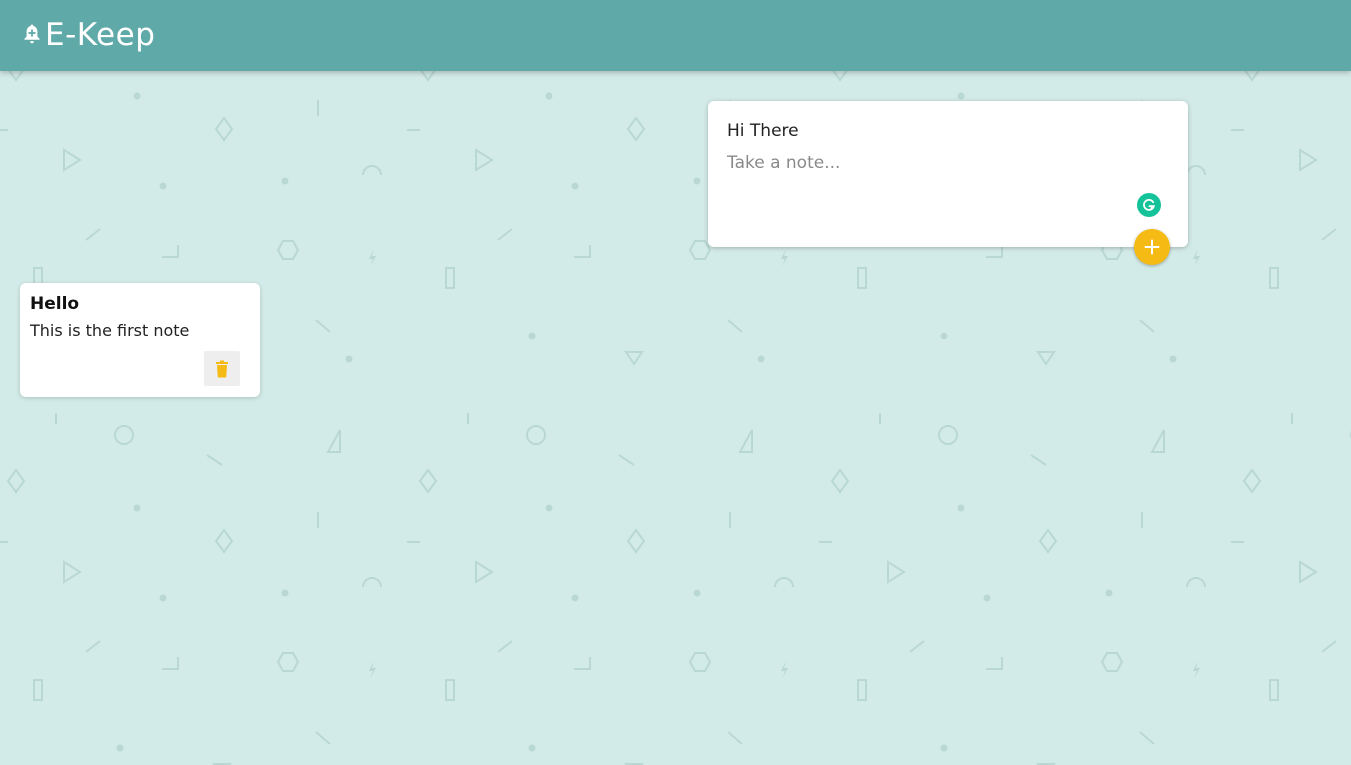 The height and width of the screenshot is (765, 1351). I want to click on note-title-input, so click(942, 131).